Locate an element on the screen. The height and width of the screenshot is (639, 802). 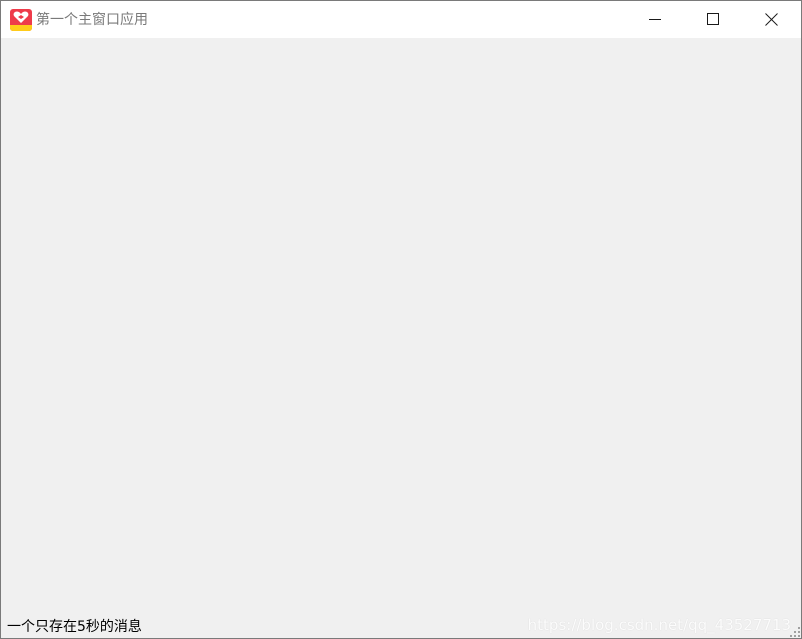
close-icon is located at coordinates (771, 19).